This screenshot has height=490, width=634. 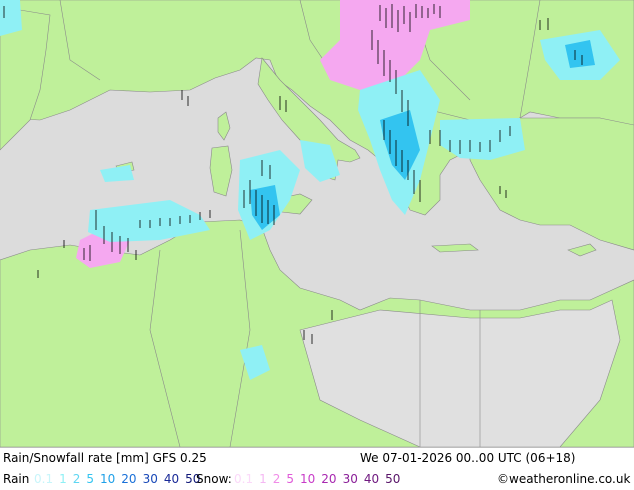 What do you see at coordinates (150, 479) in the screenshot?
I see `rain-scale-item: 30` at bounding box center [150, 479].